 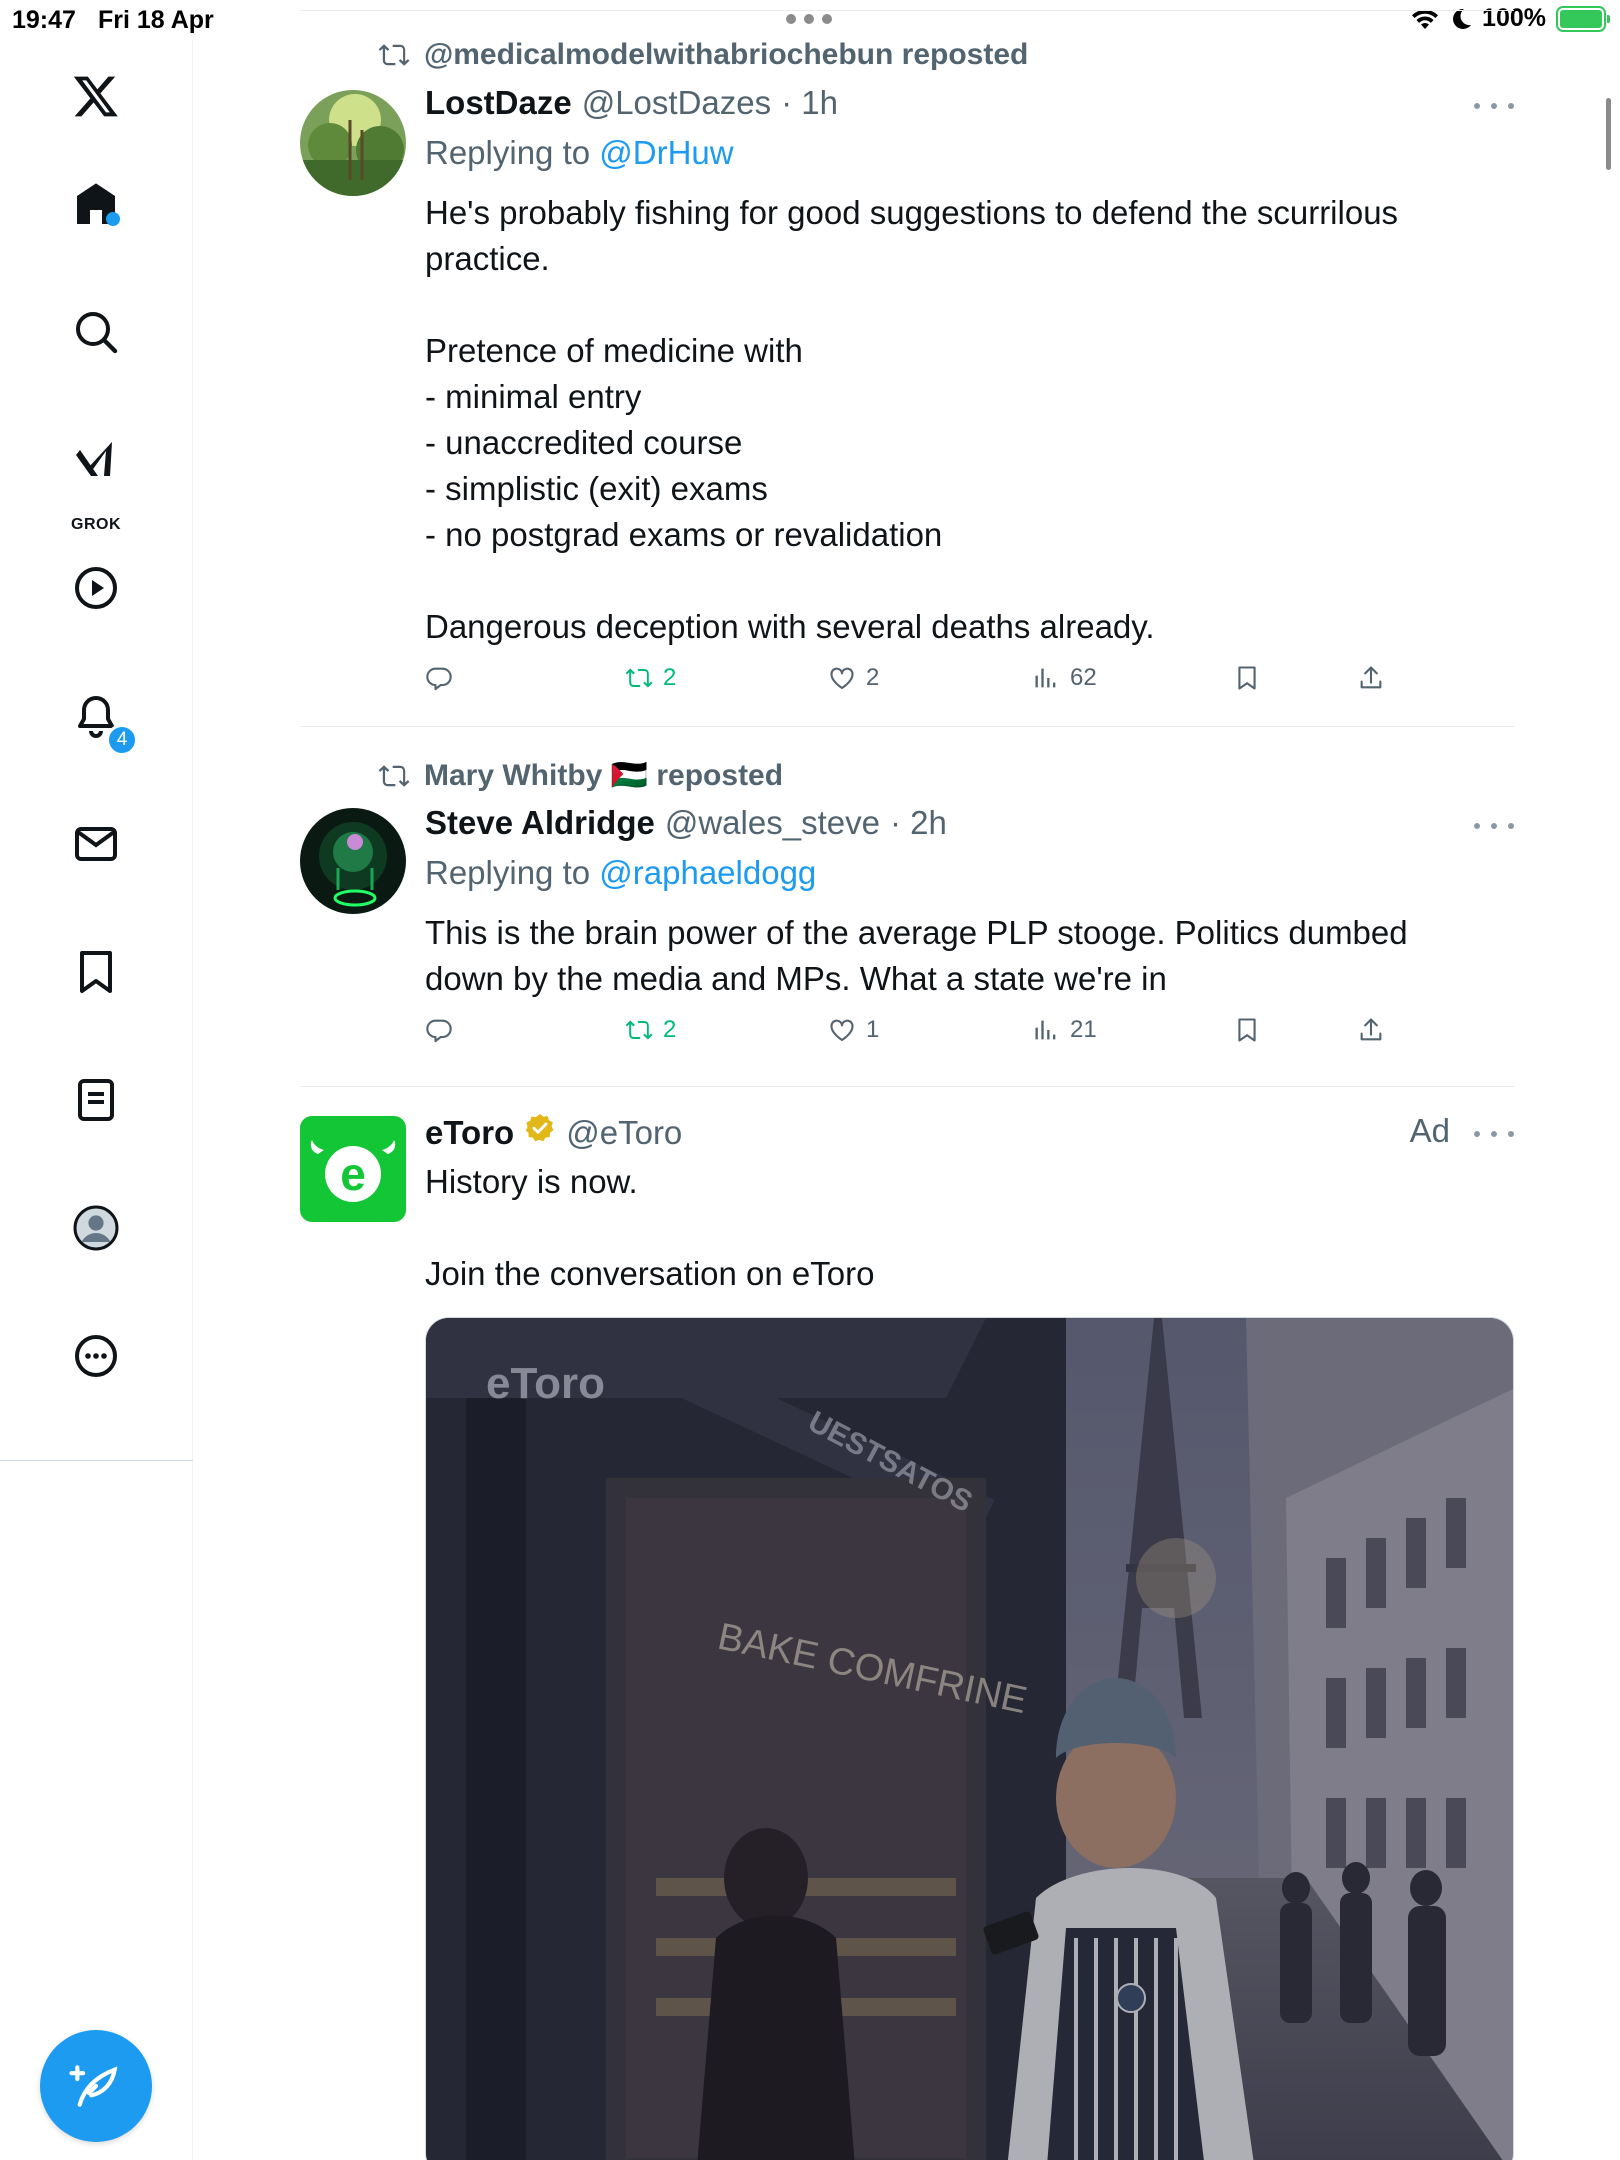 I want to click on like-count: 2, so click(x=873, y=677).